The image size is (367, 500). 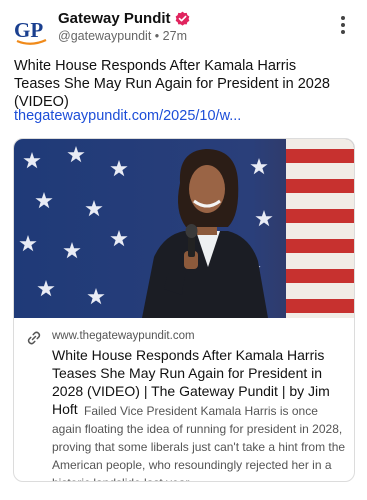 I want to click on kebab-menu-icon, so click(x=343, y=25).